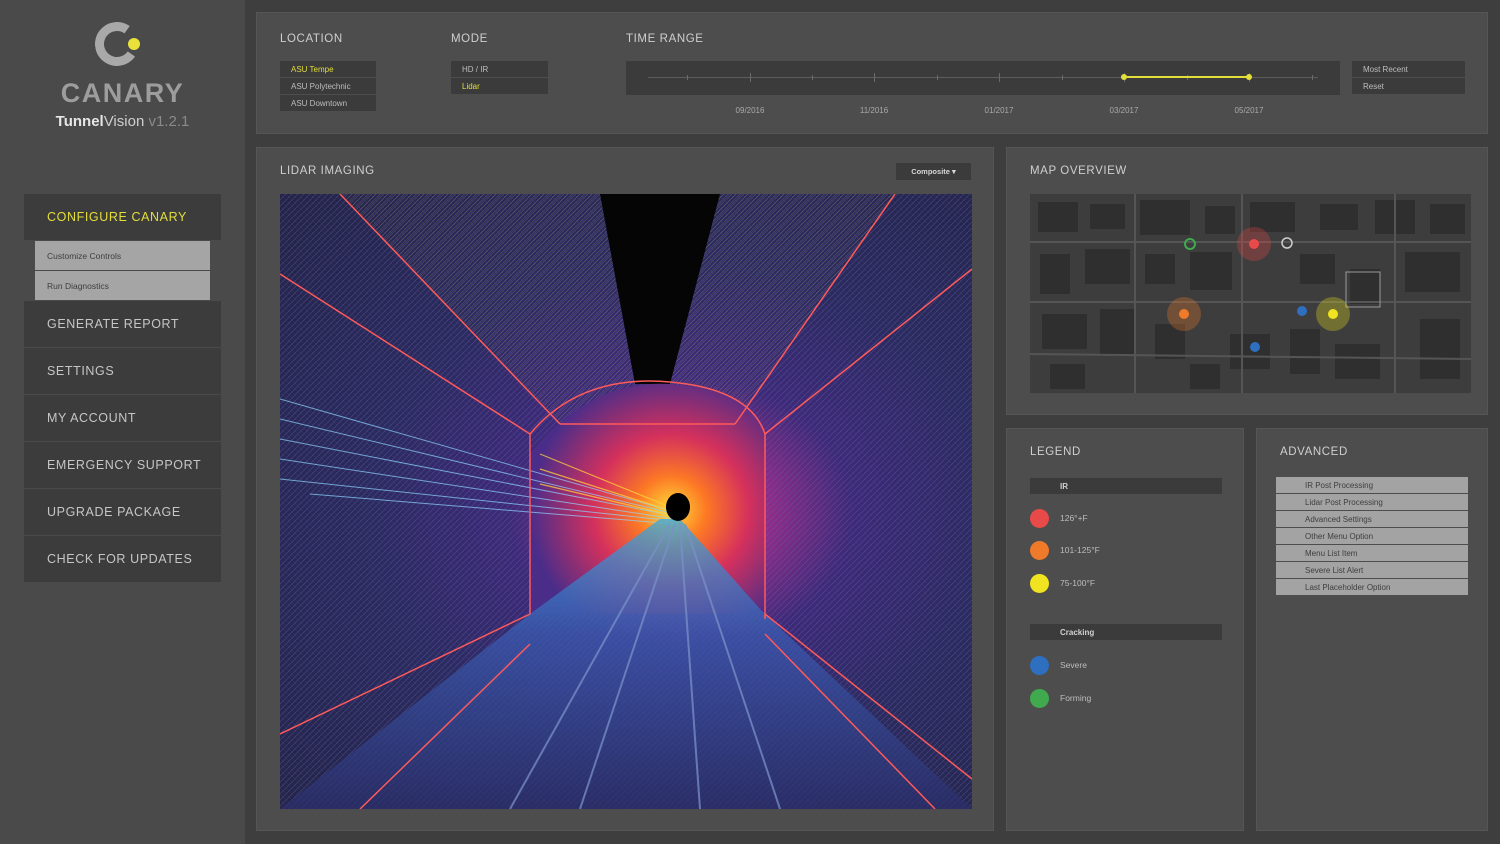 The width and height of the screenshot is (1500, 844). I want to click on canary-logo-icon, so click(121, 46).